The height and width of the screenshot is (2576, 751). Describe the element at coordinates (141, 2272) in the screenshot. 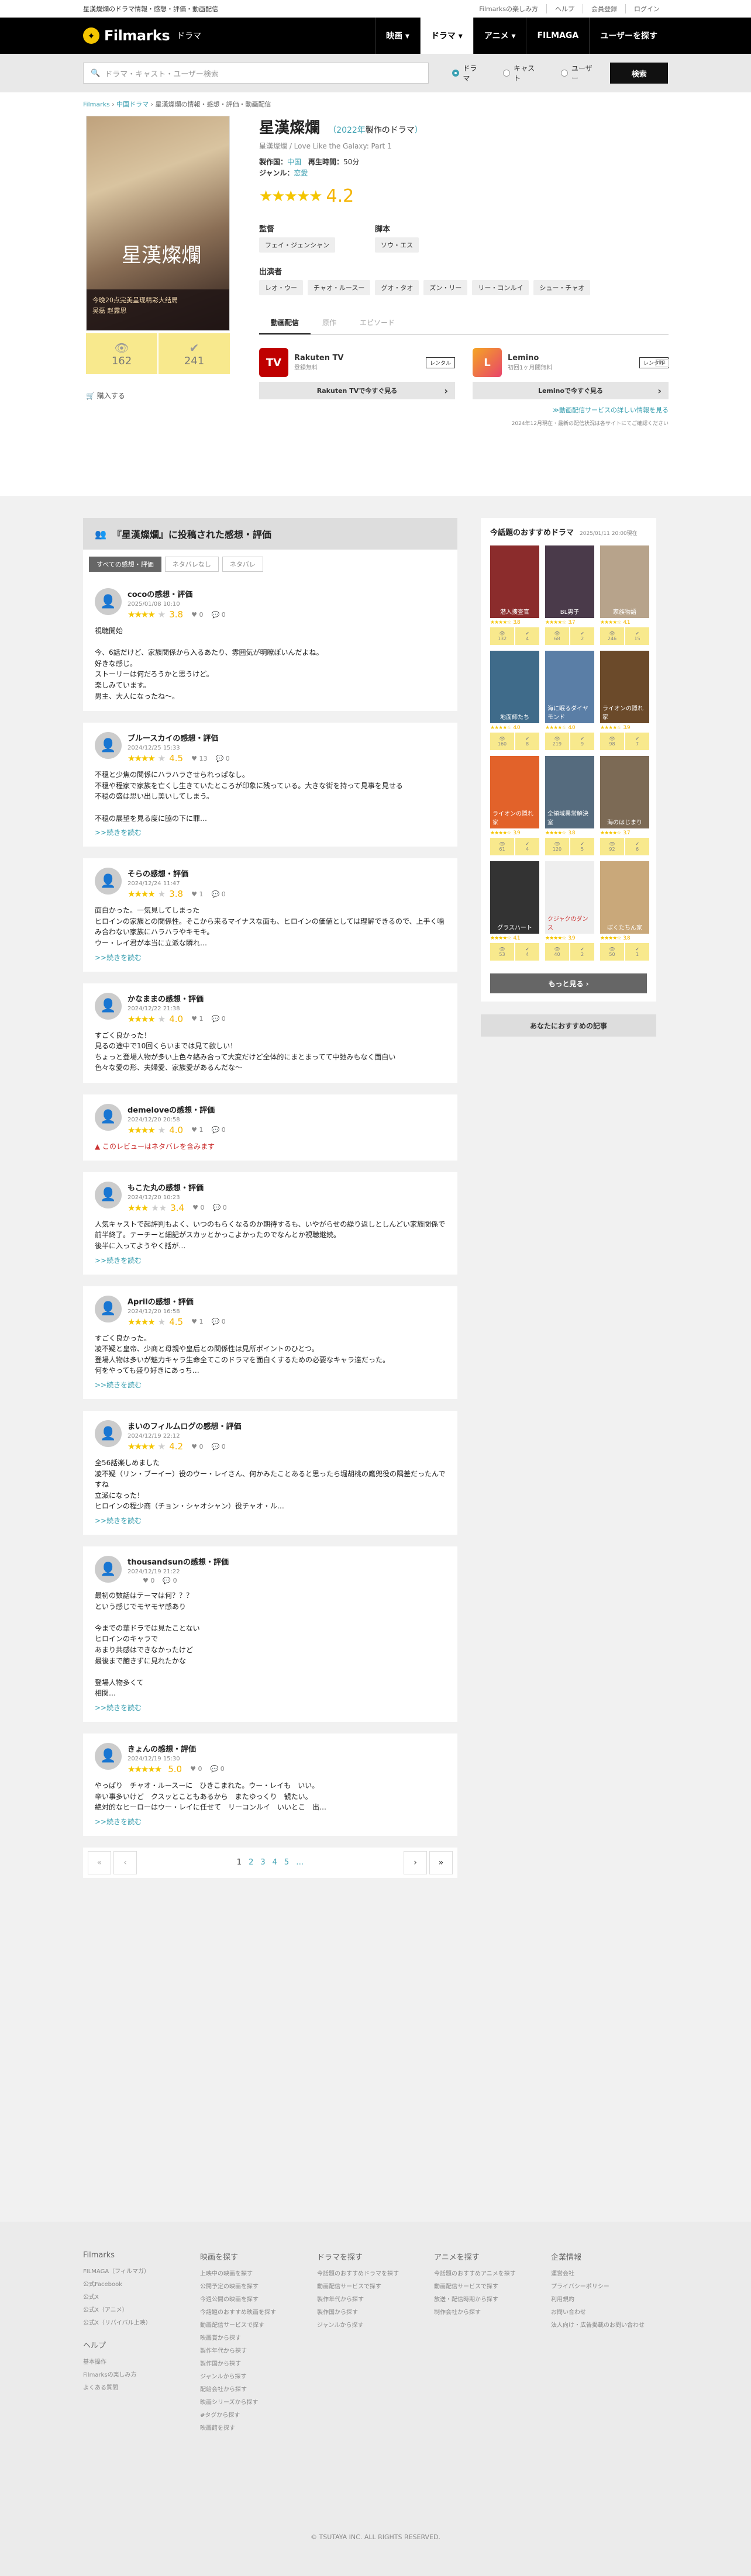

I see `footer-link: FILMAGA（フィルマガ）` at that location.